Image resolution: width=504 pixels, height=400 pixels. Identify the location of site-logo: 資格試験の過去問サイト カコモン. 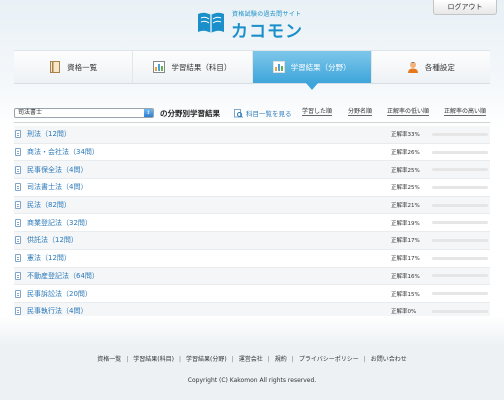
(266, 24).